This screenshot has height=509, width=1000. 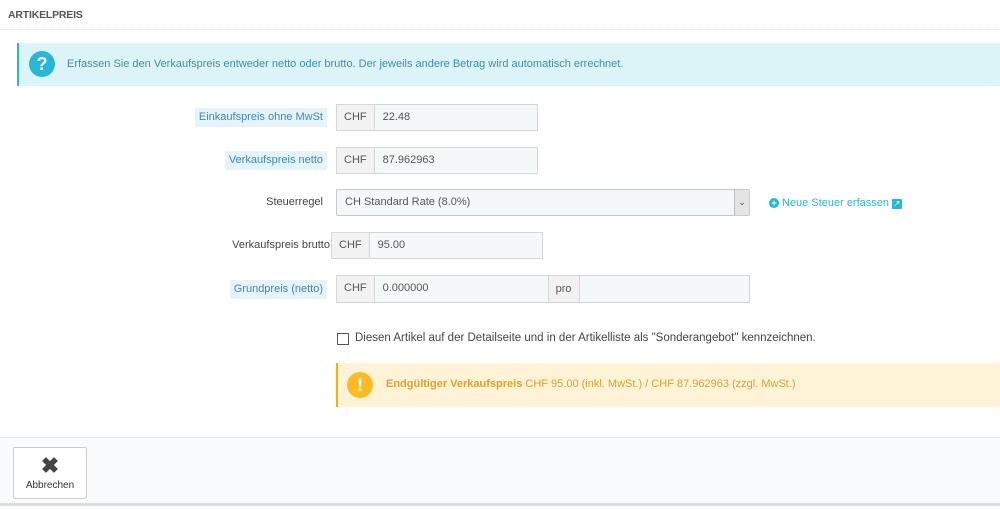 What do you see at coordinates (343, 339) in the screenshot?
I see `special-offer-checkbox` at bounding box center [343, 339].